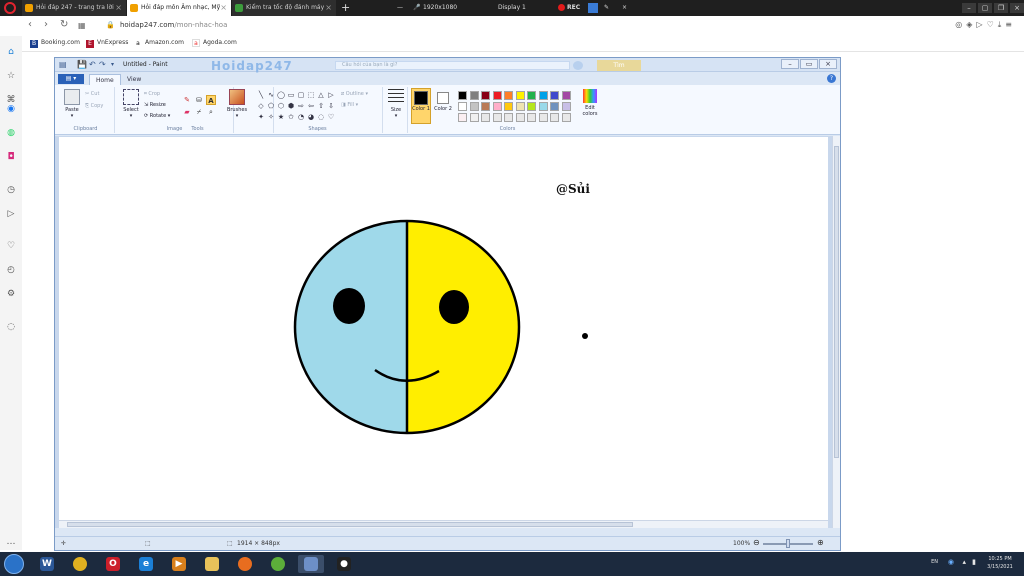 This screenshot has width=1024, height=576. What do you see at coordinates (261, 117) in the screenshot?
I see `shape-option: ✦` at bounding box center [261, 117].